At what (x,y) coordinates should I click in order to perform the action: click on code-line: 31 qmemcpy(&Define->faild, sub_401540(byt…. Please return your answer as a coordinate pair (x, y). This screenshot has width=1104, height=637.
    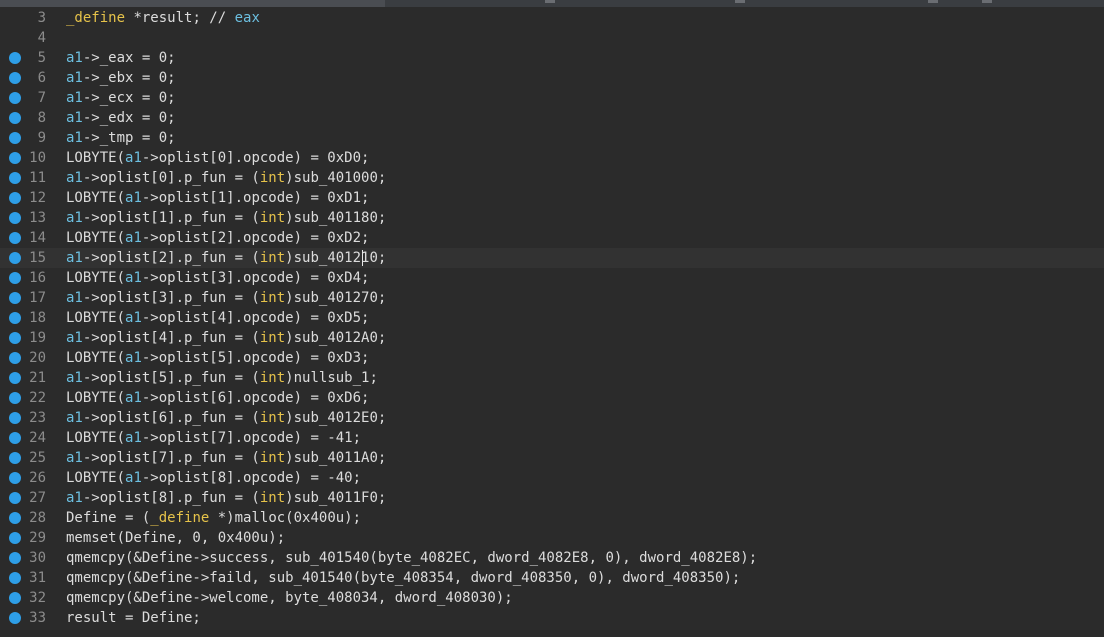
    Looking at the image, I should click on (552, 578).